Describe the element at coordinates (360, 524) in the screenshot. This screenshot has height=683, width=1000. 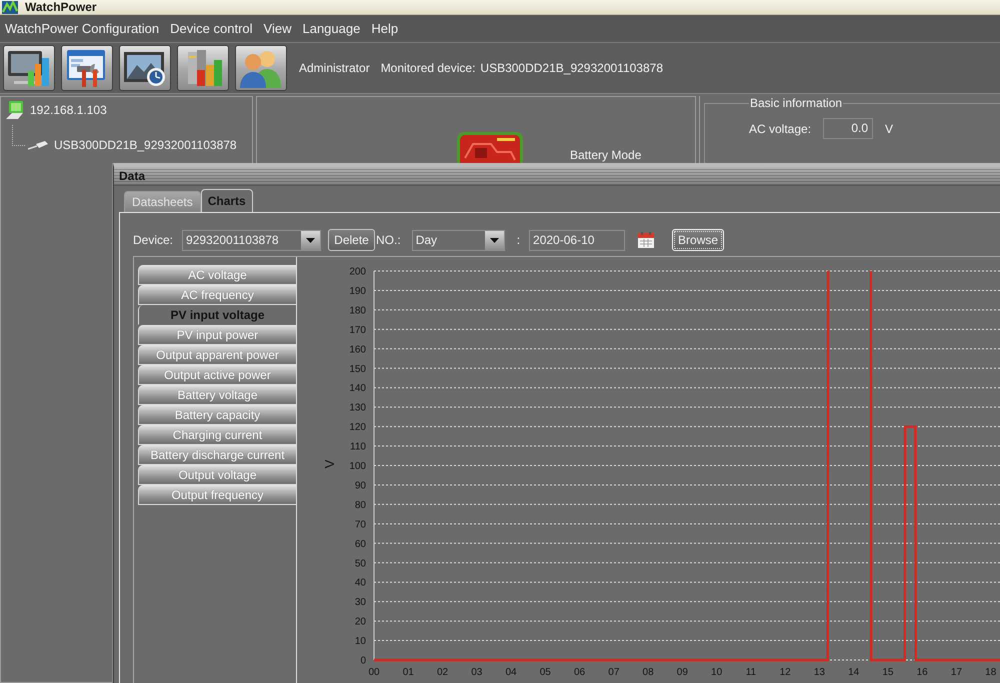
I see `axis-tick-label: 70` at that location.